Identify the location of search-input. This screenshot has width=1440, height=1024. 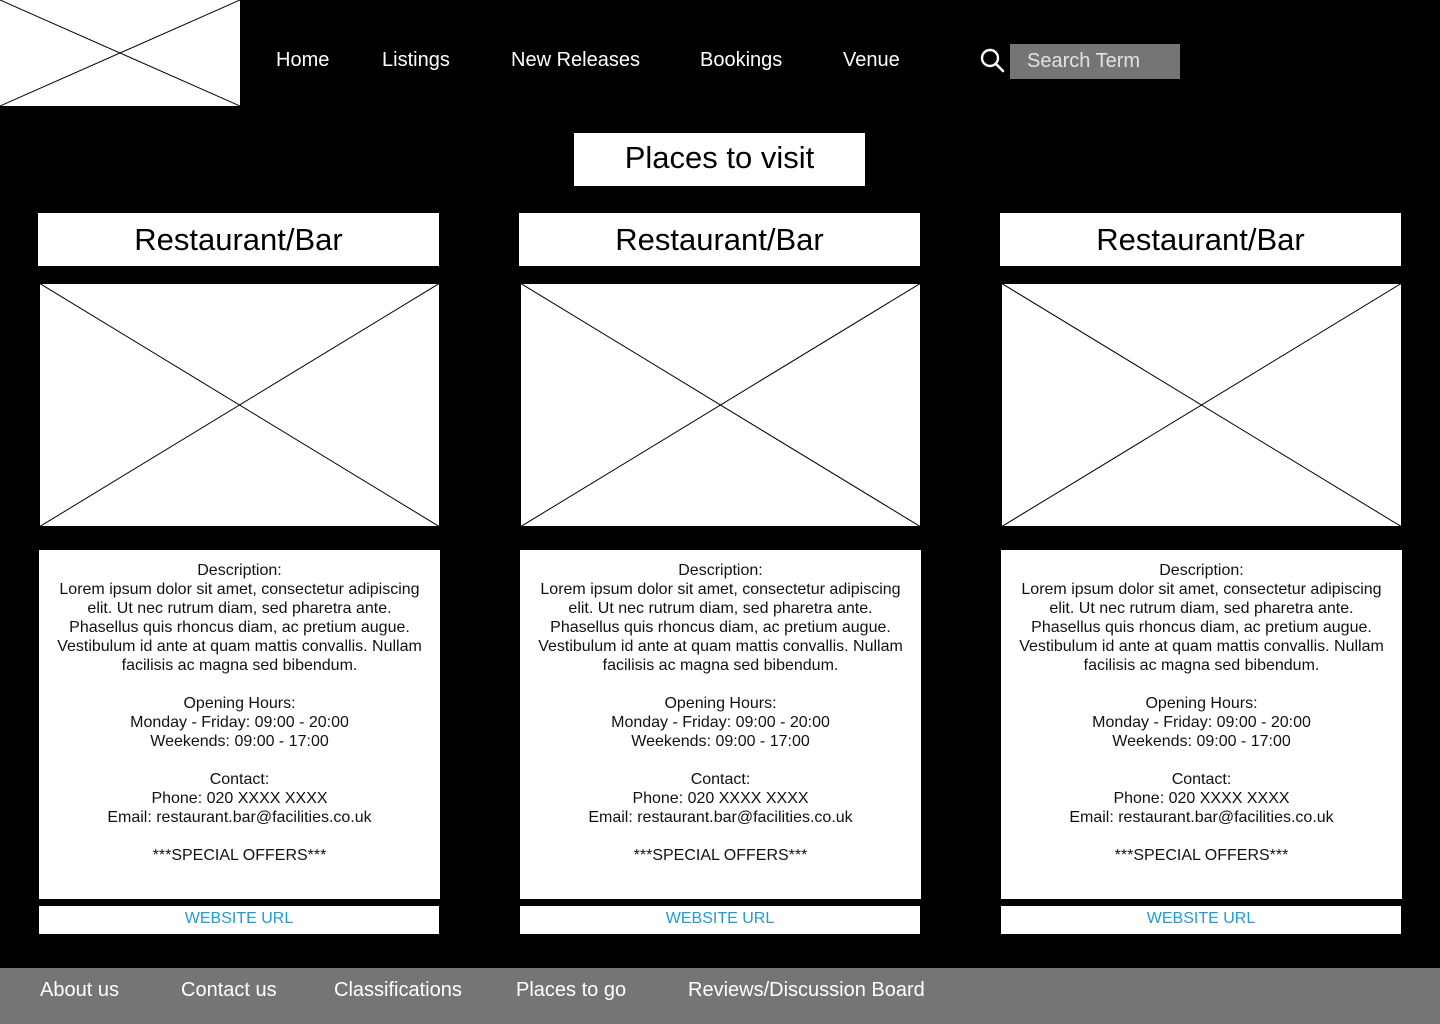
(1095, 61).